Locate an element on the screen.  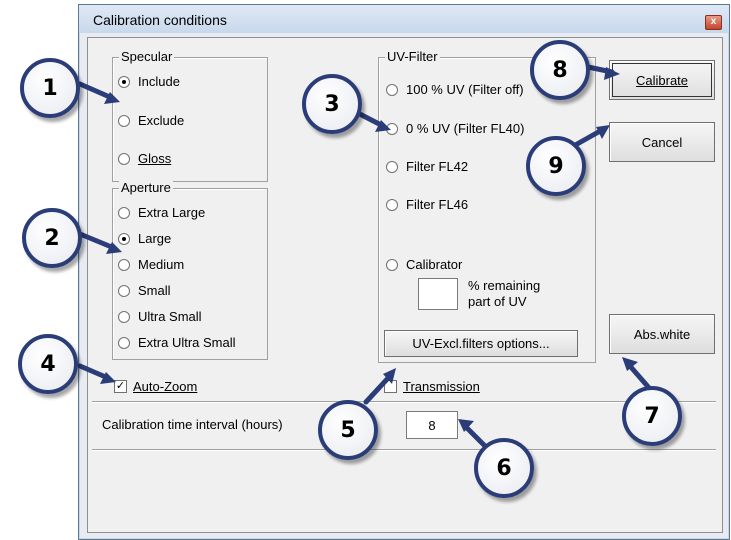
callout-badge-1: 1 is located at coordinates (50, 88).